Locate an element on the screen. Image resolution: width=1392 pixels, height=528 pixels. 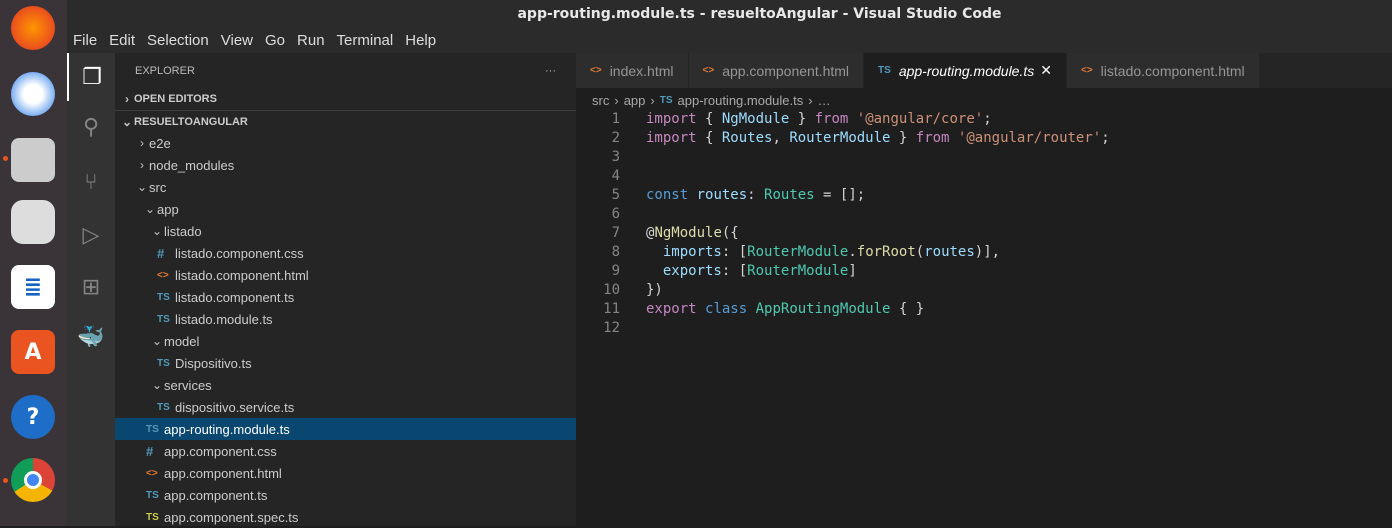
code-token: = []; is located at coordinates (840, 194).